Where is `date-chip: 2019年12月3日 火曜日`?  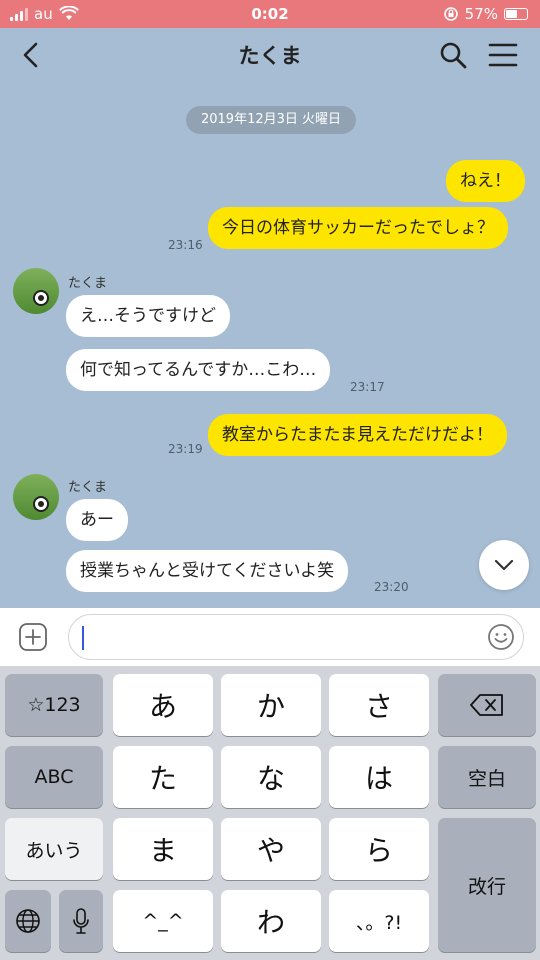 date-chip: 2019年12月3日 火曜日 is located at coordinates (271, 120).